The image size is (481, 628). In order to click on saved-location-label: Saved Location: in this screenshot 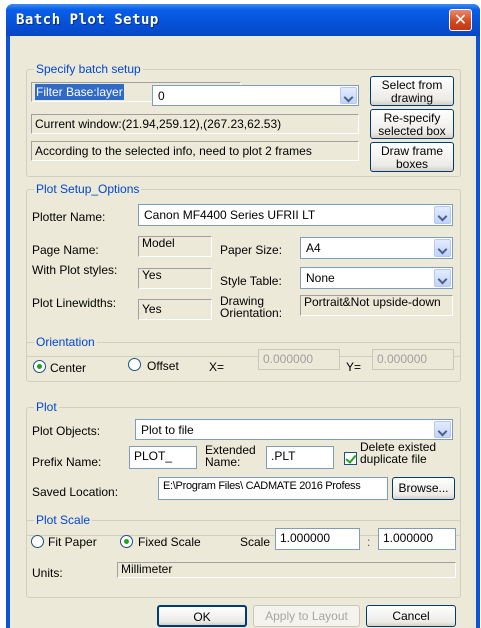, I will do `click(75, 492)`.